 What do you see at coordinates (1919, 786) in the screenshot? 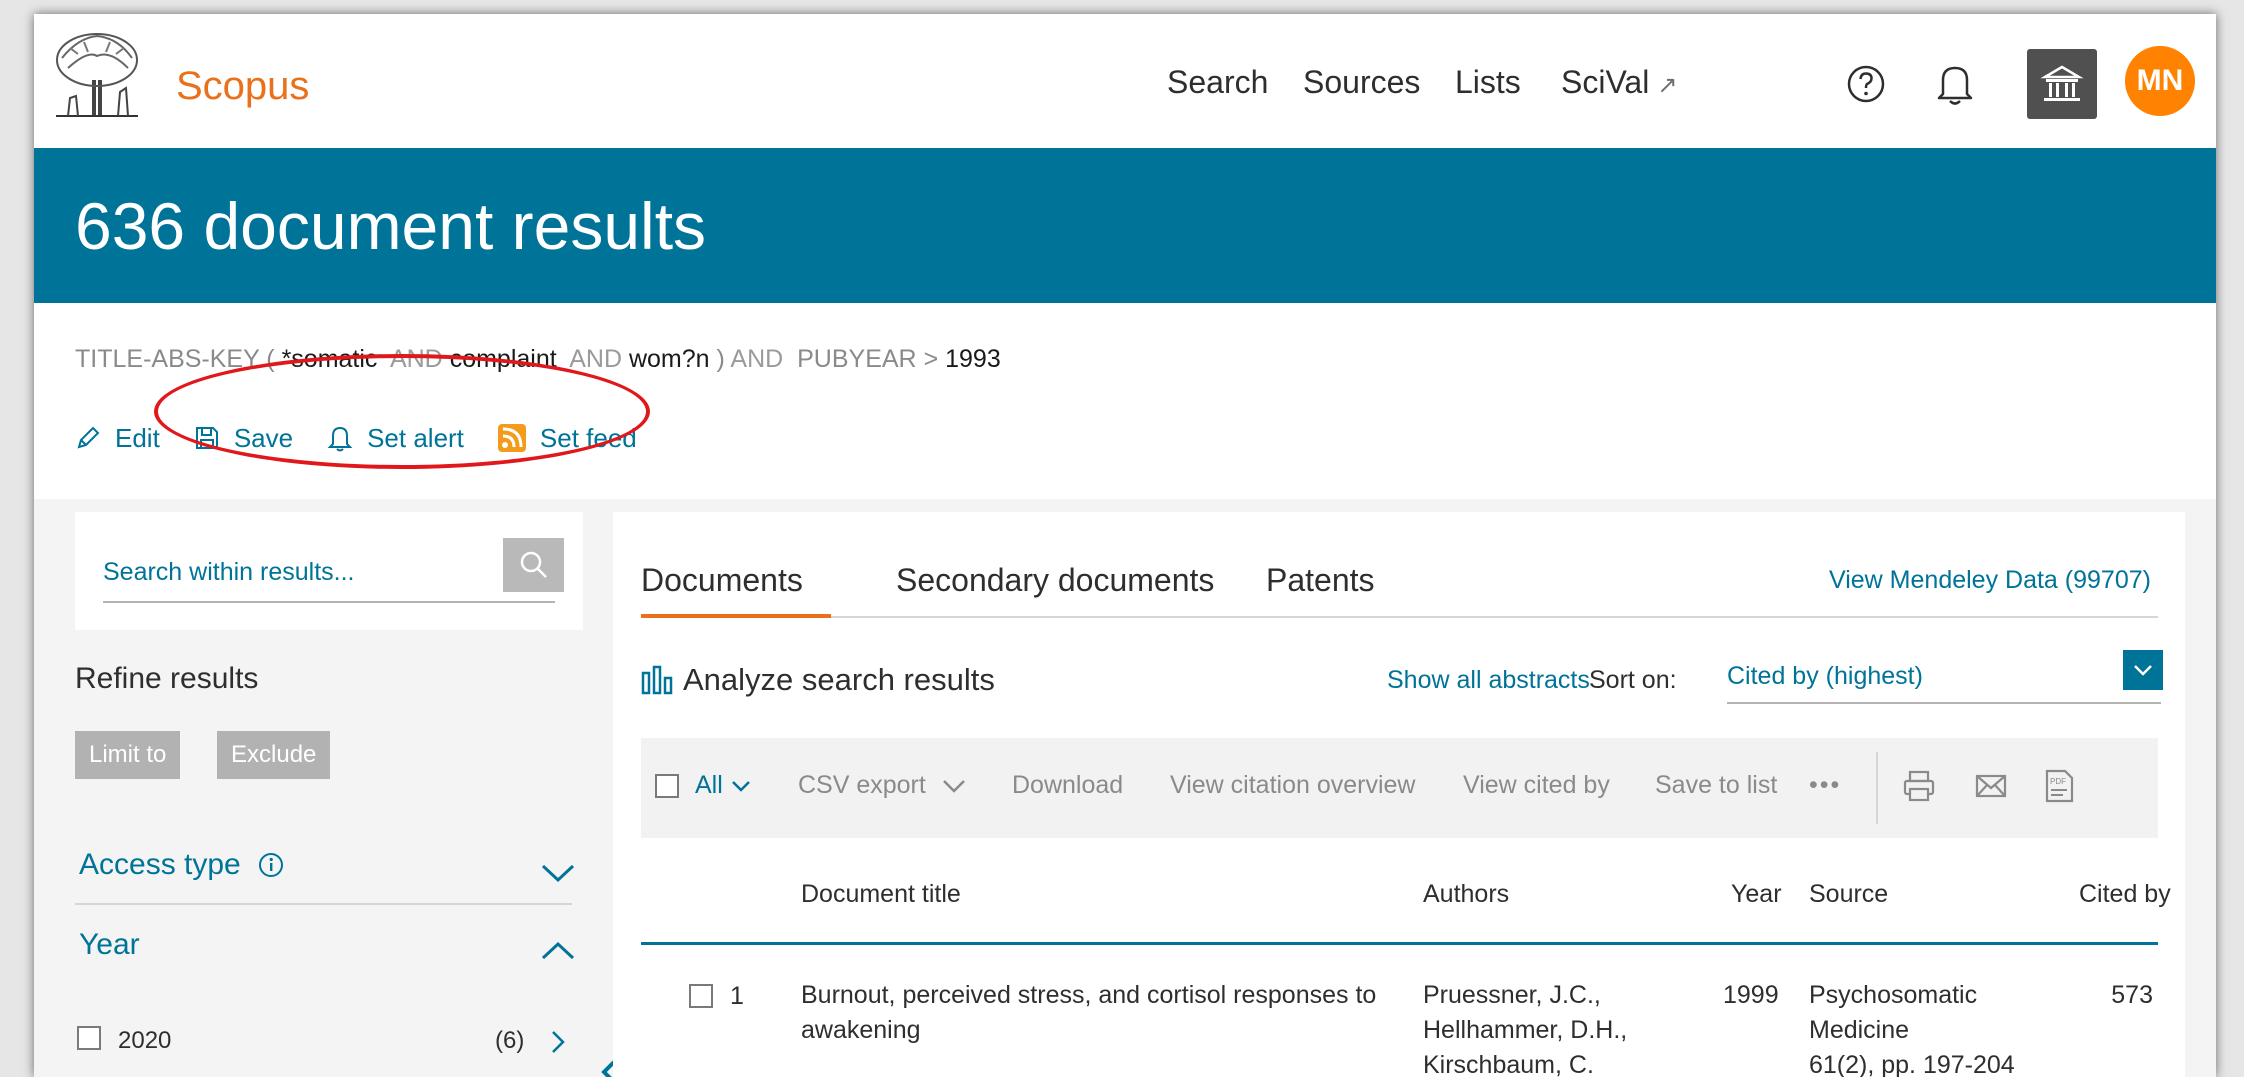
I see `print-icon` at bounding box center [1919, 786].